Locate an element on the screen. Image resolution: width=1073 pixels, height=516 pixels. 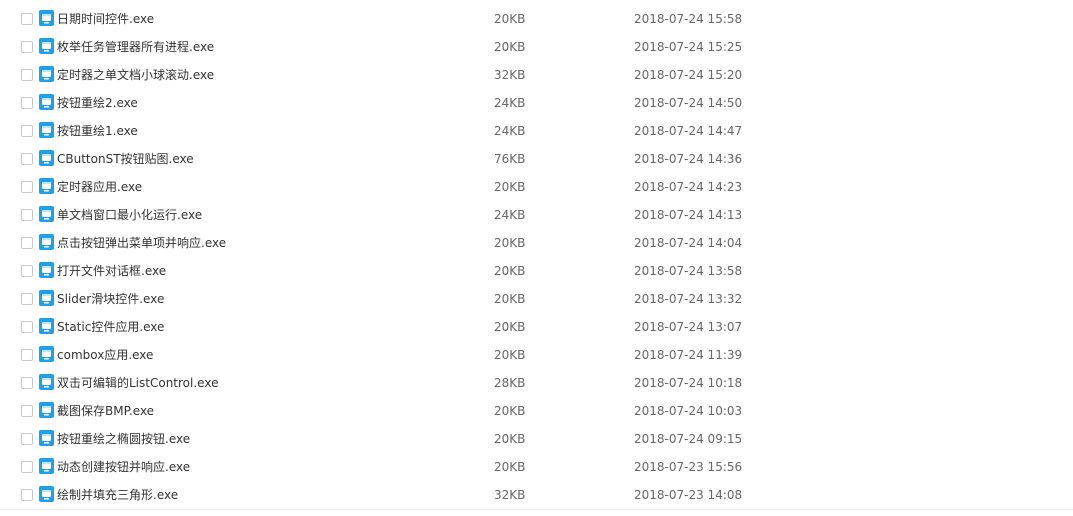
file-name-link: combox应用.exe is located at coordinates (105, 355).